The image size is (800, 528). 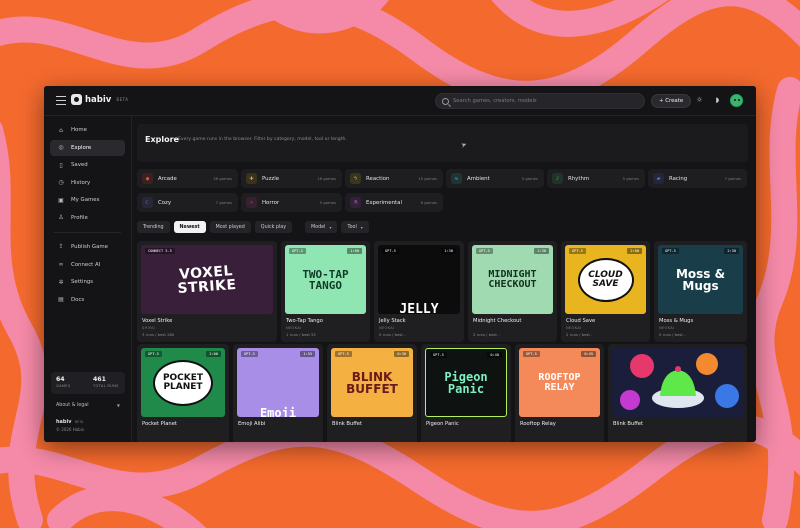 What do you see at coordinates (543, 101) in the screenshot?
I see `search-input` at bounding box center [543, 101].